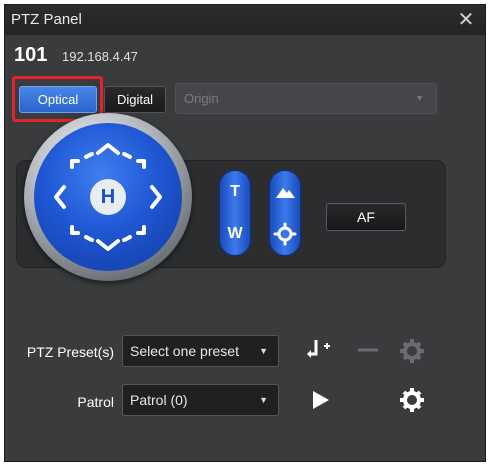  Describe the element at coordinates (235, 213) in the screenshot. I see `zoom-control: T W` at that location.